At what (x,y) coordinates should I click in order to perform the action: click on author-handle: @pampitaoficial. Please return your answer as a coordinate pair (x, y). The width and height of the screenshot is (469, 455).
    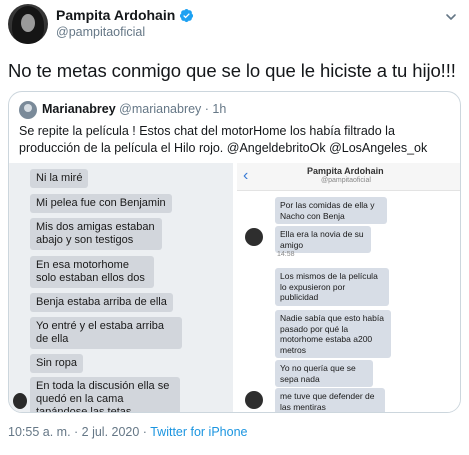
    Looking at the image, I should click on (100, 32).